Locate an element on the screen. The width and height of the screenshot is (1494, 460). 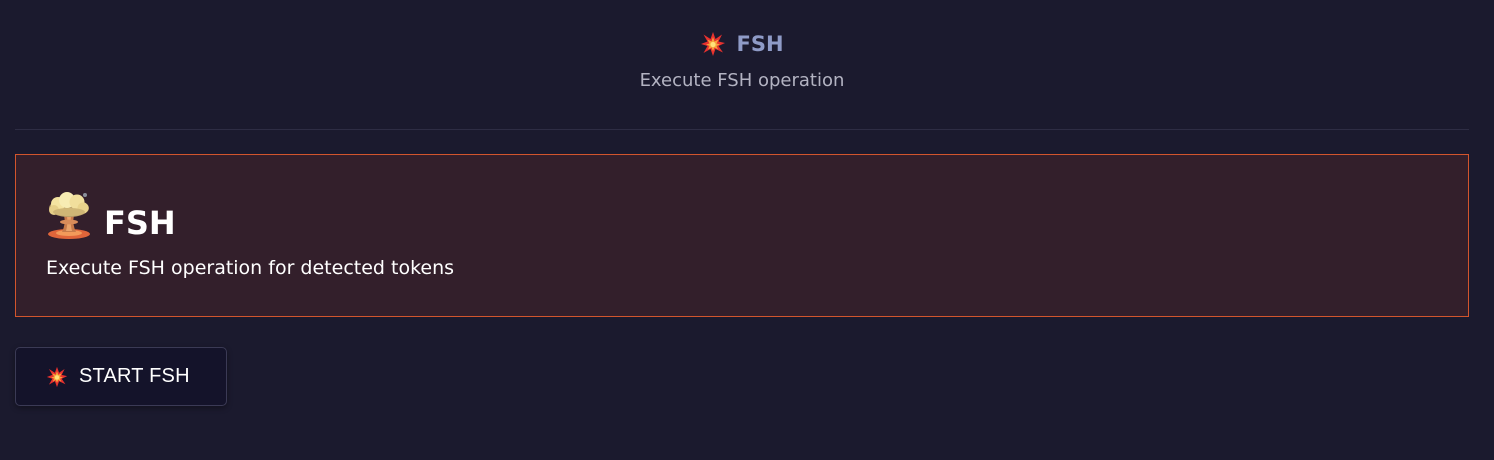
header-title-row: FSH is located at coordinates (742, 44).